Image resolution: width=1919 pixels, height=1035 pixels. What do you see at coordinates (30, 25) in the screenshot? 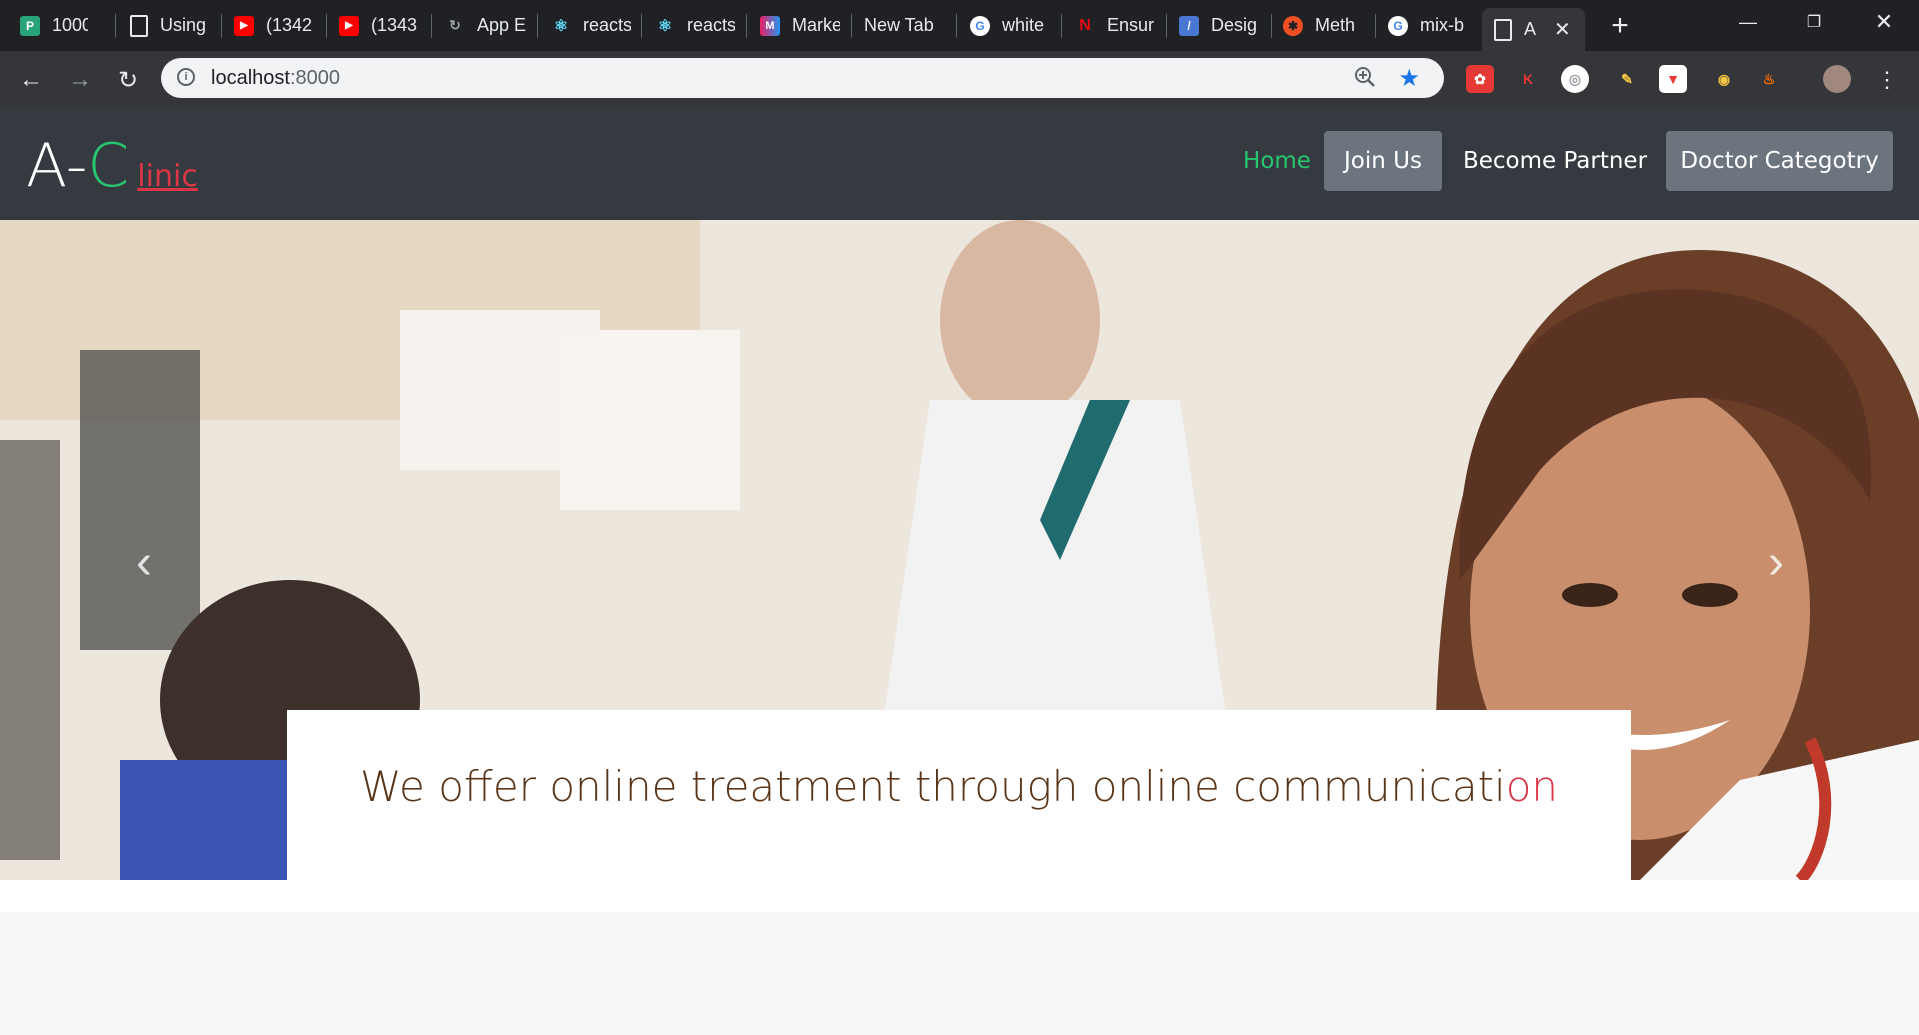
I see `bookmark-green-icon: P` at bounding box center [30, 25].